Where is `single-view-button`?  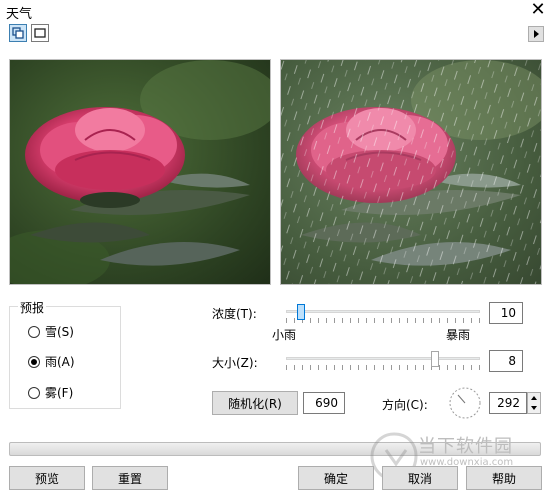
single-view-button is located at coordinates (40, 33).